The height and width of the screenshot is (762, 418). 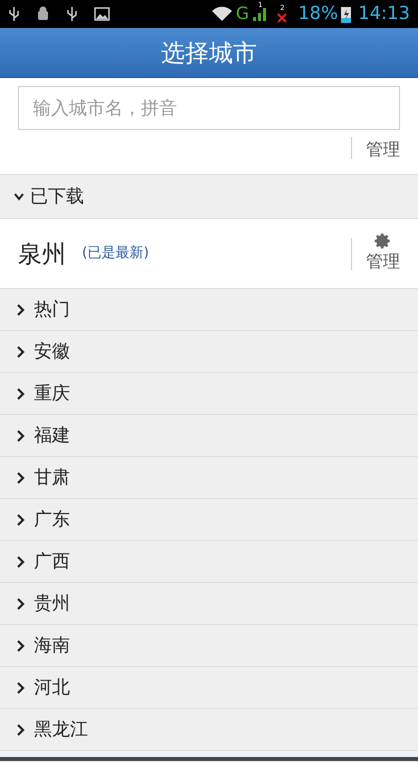 I want to click on network-type: G, so click(x=243, y=14).